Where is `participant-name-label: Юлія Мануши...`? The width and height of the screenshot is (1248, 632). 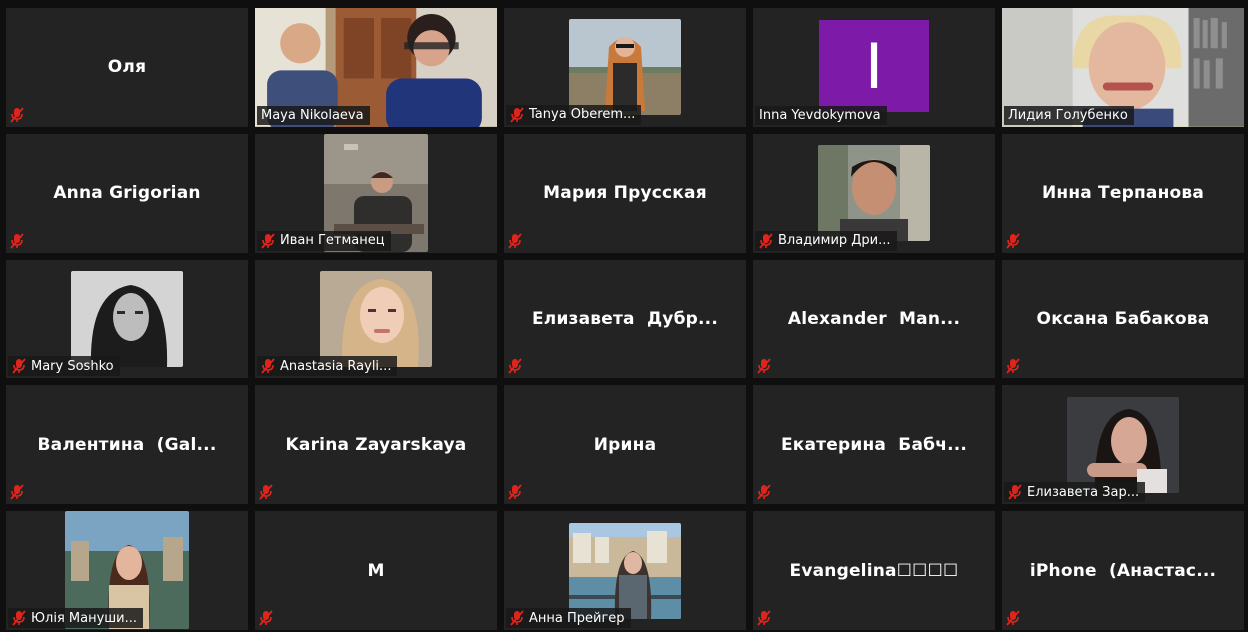
participant-name-label: Юлія Мануши... is located at coordinates (76, 618).